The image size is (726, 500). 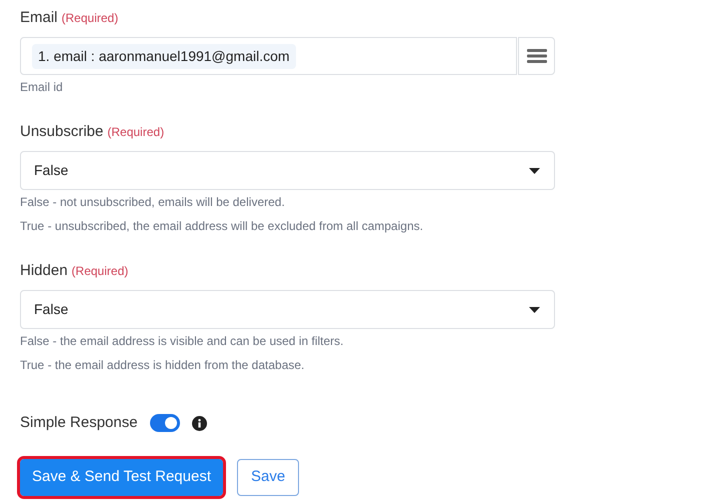 What do you see at coordinates (42, 87) in the screenshot?
I see `help-text: Email id` at bounding box center [42, 87].